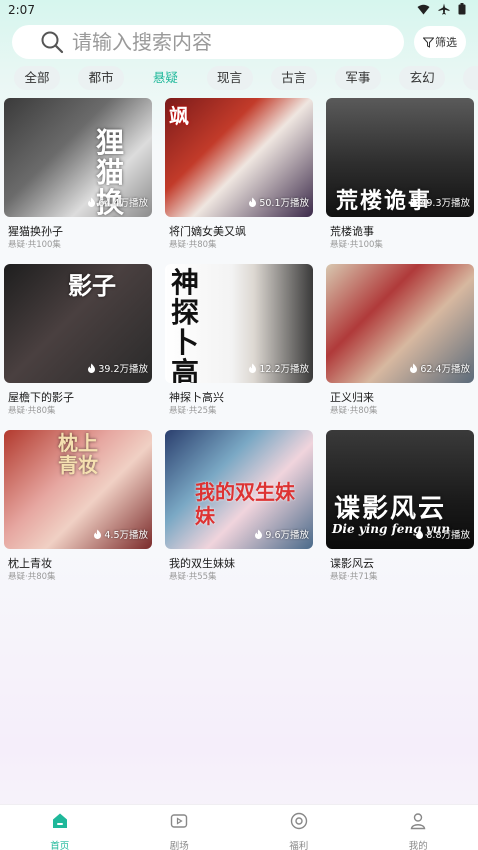  Describe the element at coordinates (179, 116) in the screenshot. I see `cover-title-art: 飒` at that location.